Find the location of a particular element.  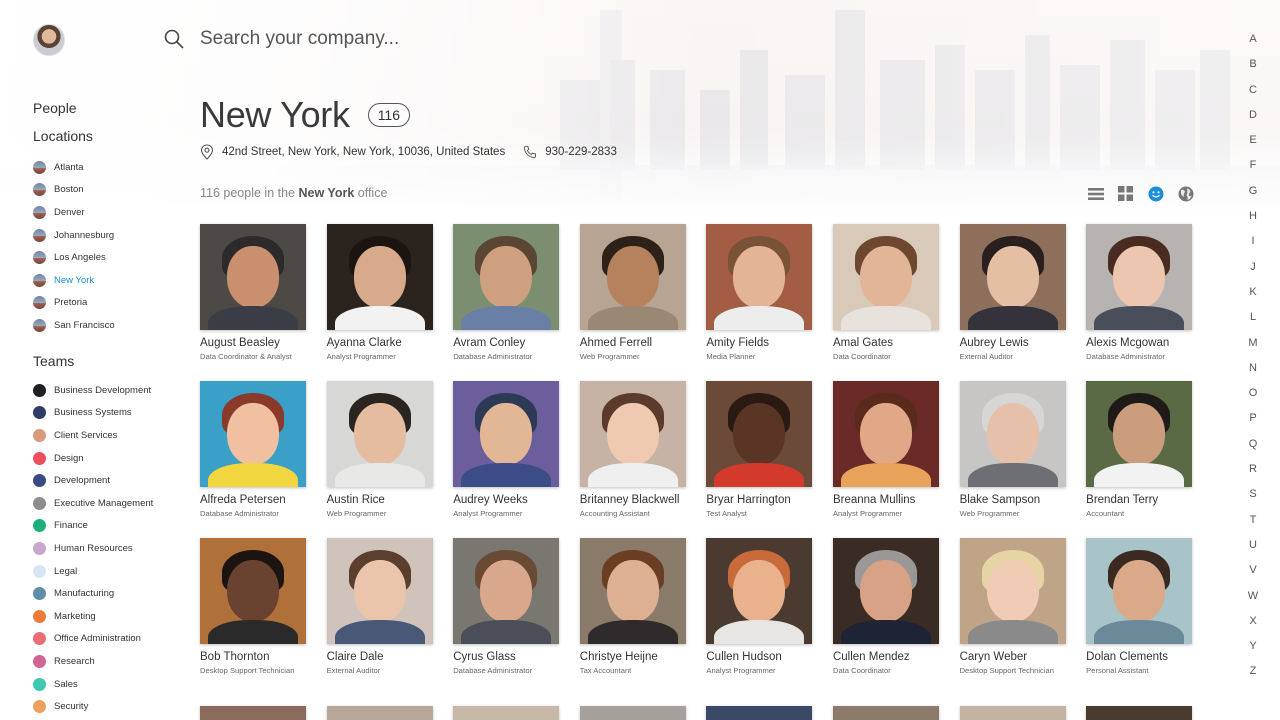

person-card: Avram Conley Database Administrator is located at coordinates (506, 302).